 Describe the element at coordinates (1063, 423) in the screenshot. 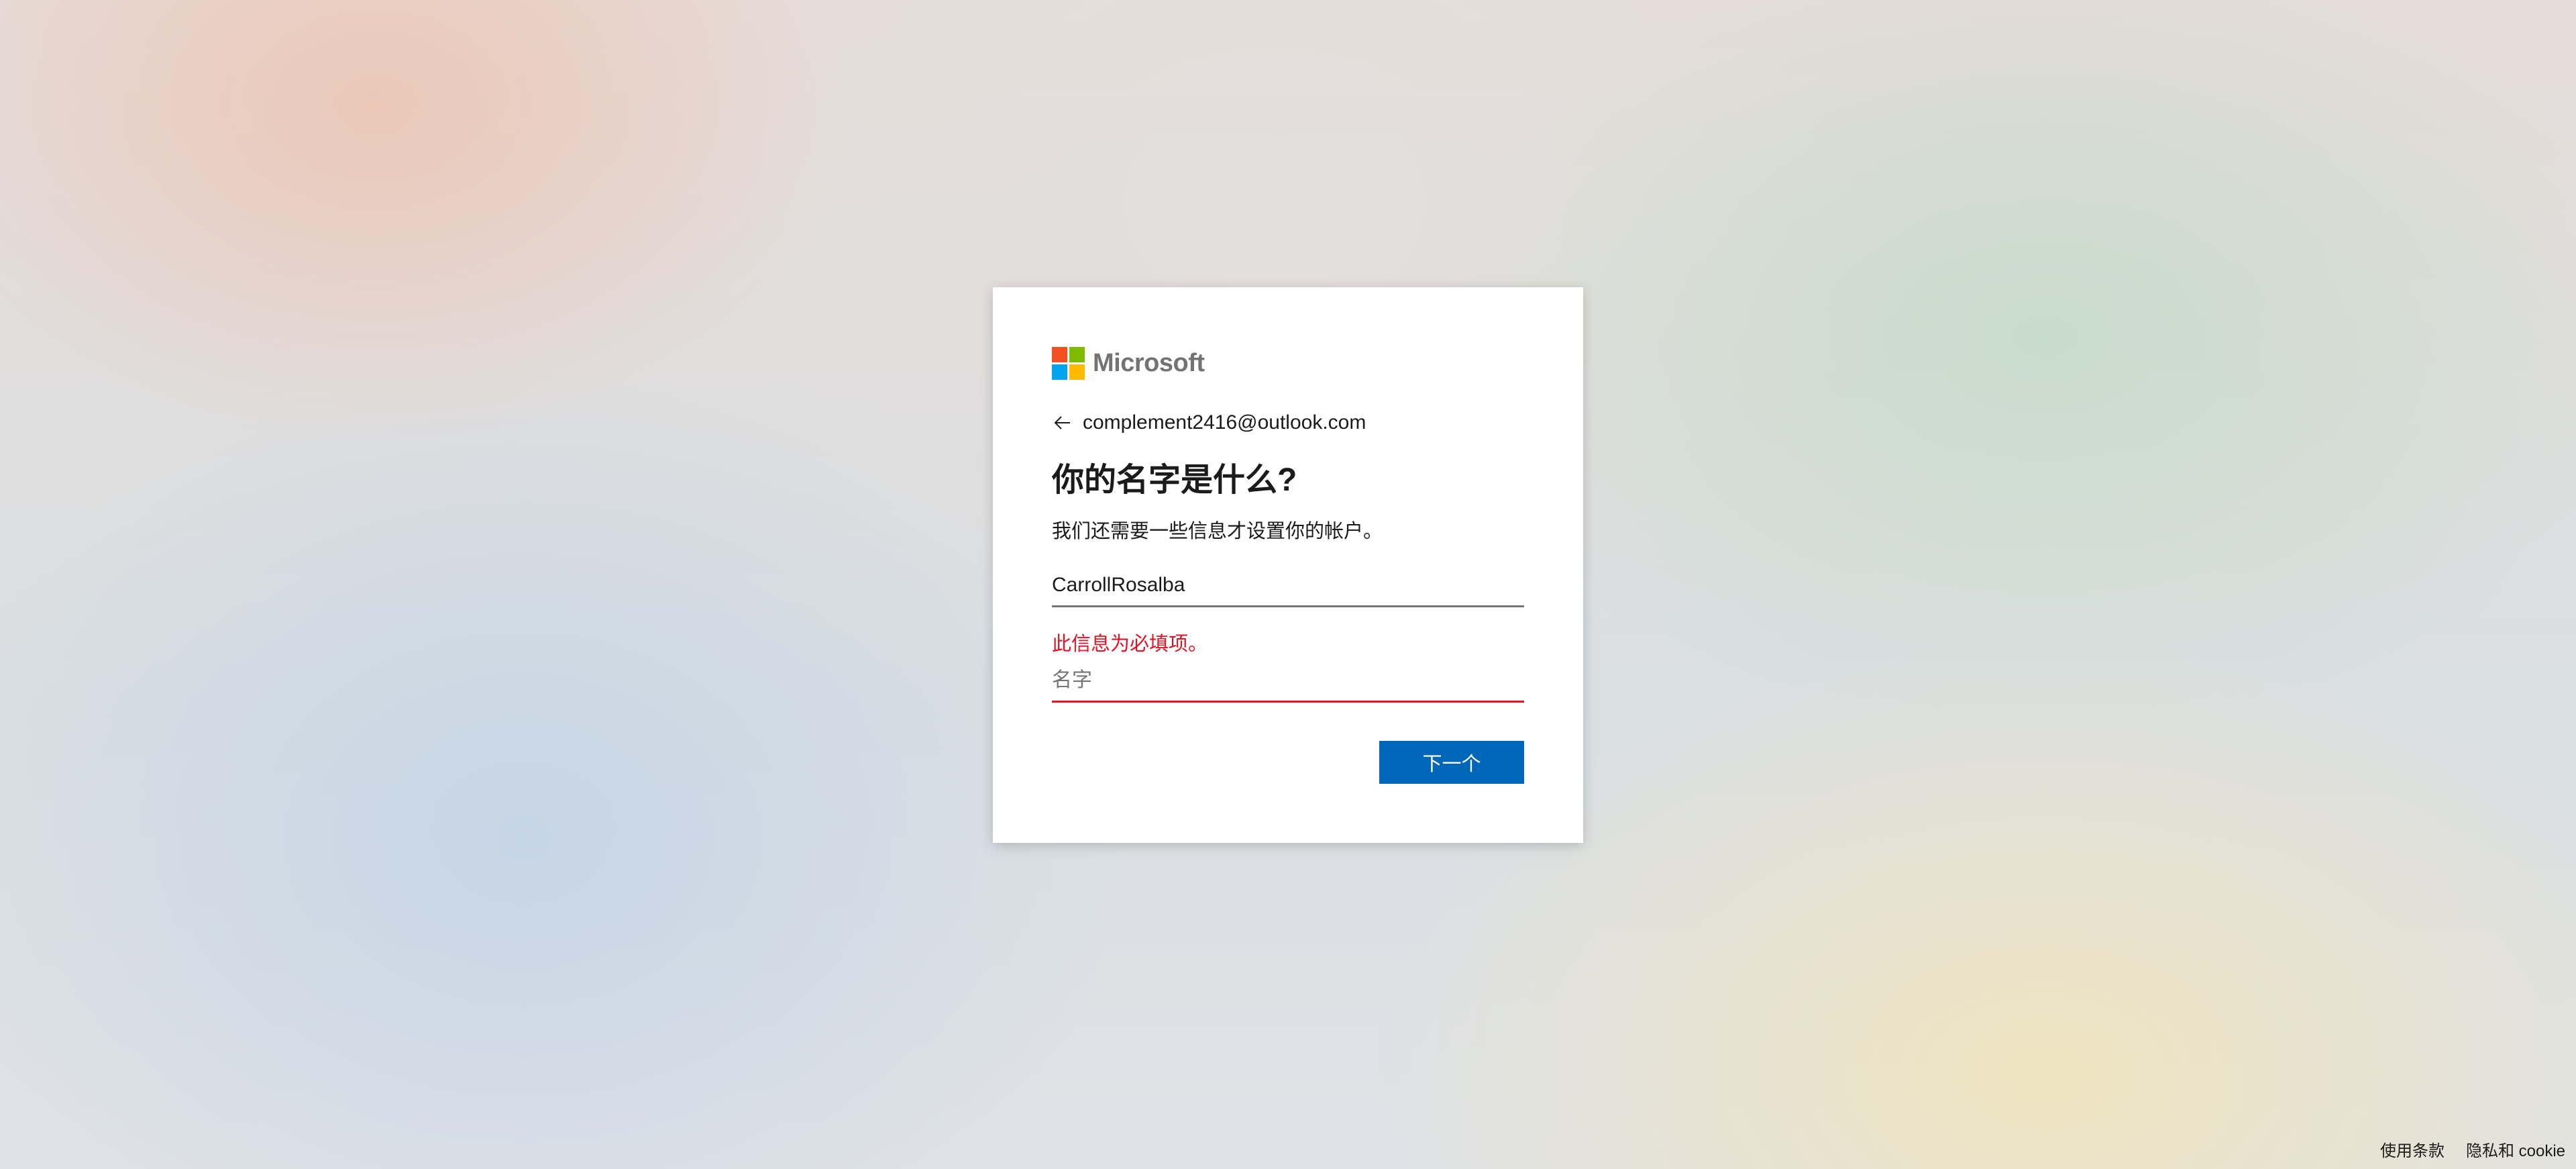

I see `arrow-left-icon` at that location.